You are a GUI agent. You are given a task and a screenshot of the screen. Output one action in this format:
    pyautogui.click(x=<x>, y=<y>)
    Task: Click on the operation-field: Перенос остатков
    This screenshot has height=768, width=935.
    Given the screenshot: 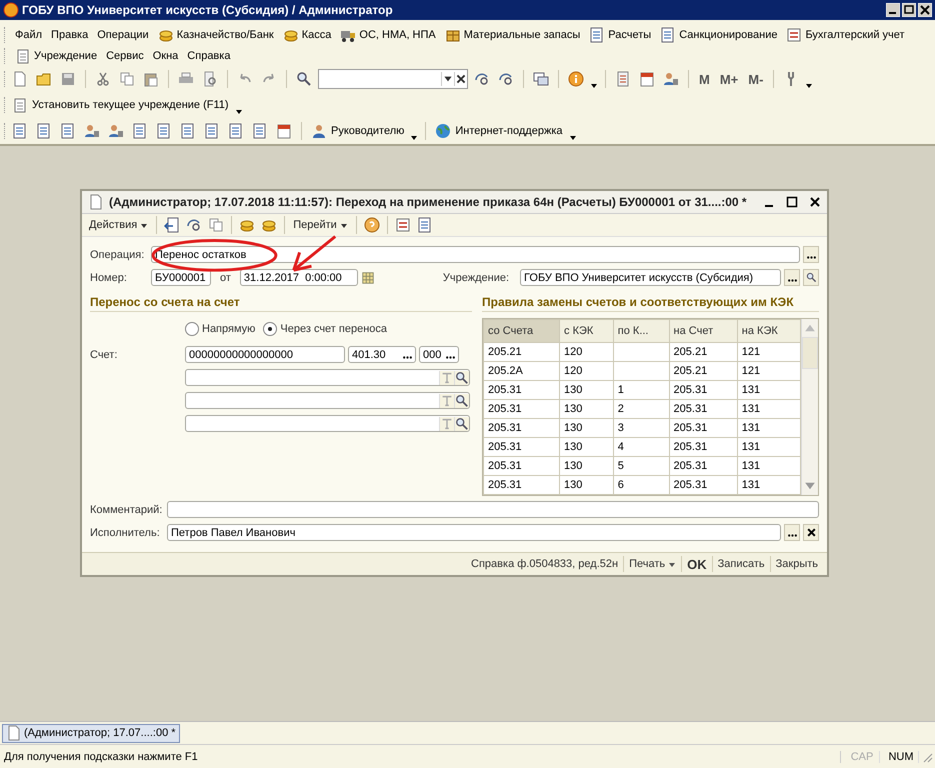 What is the action you would take?
    pyautogui.click(x=475, y=254)
    